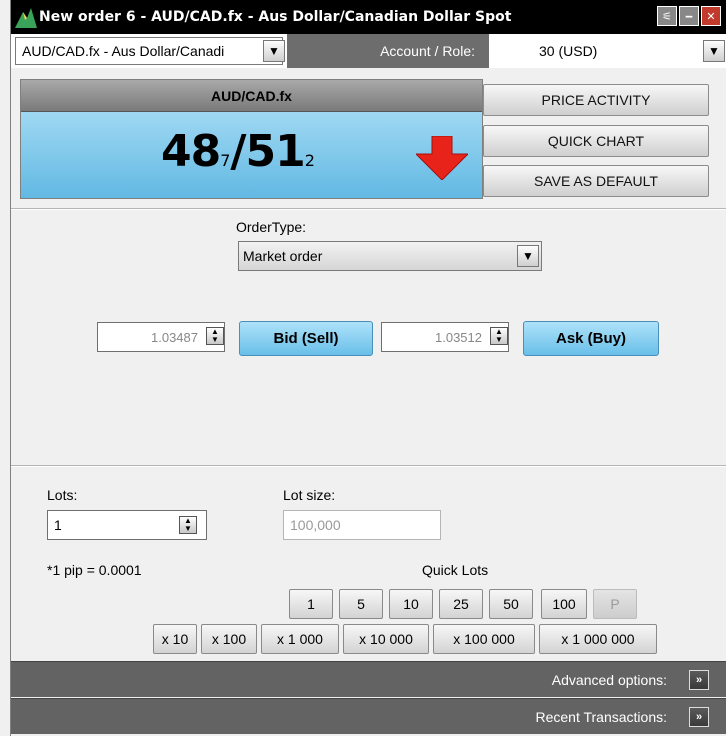 This screenshot has height=736, width=726. What do you see at coordinates (461, 604) in the screenshot?
I see `quick-lot-25-button: 25` at bounding box center [461, 604].